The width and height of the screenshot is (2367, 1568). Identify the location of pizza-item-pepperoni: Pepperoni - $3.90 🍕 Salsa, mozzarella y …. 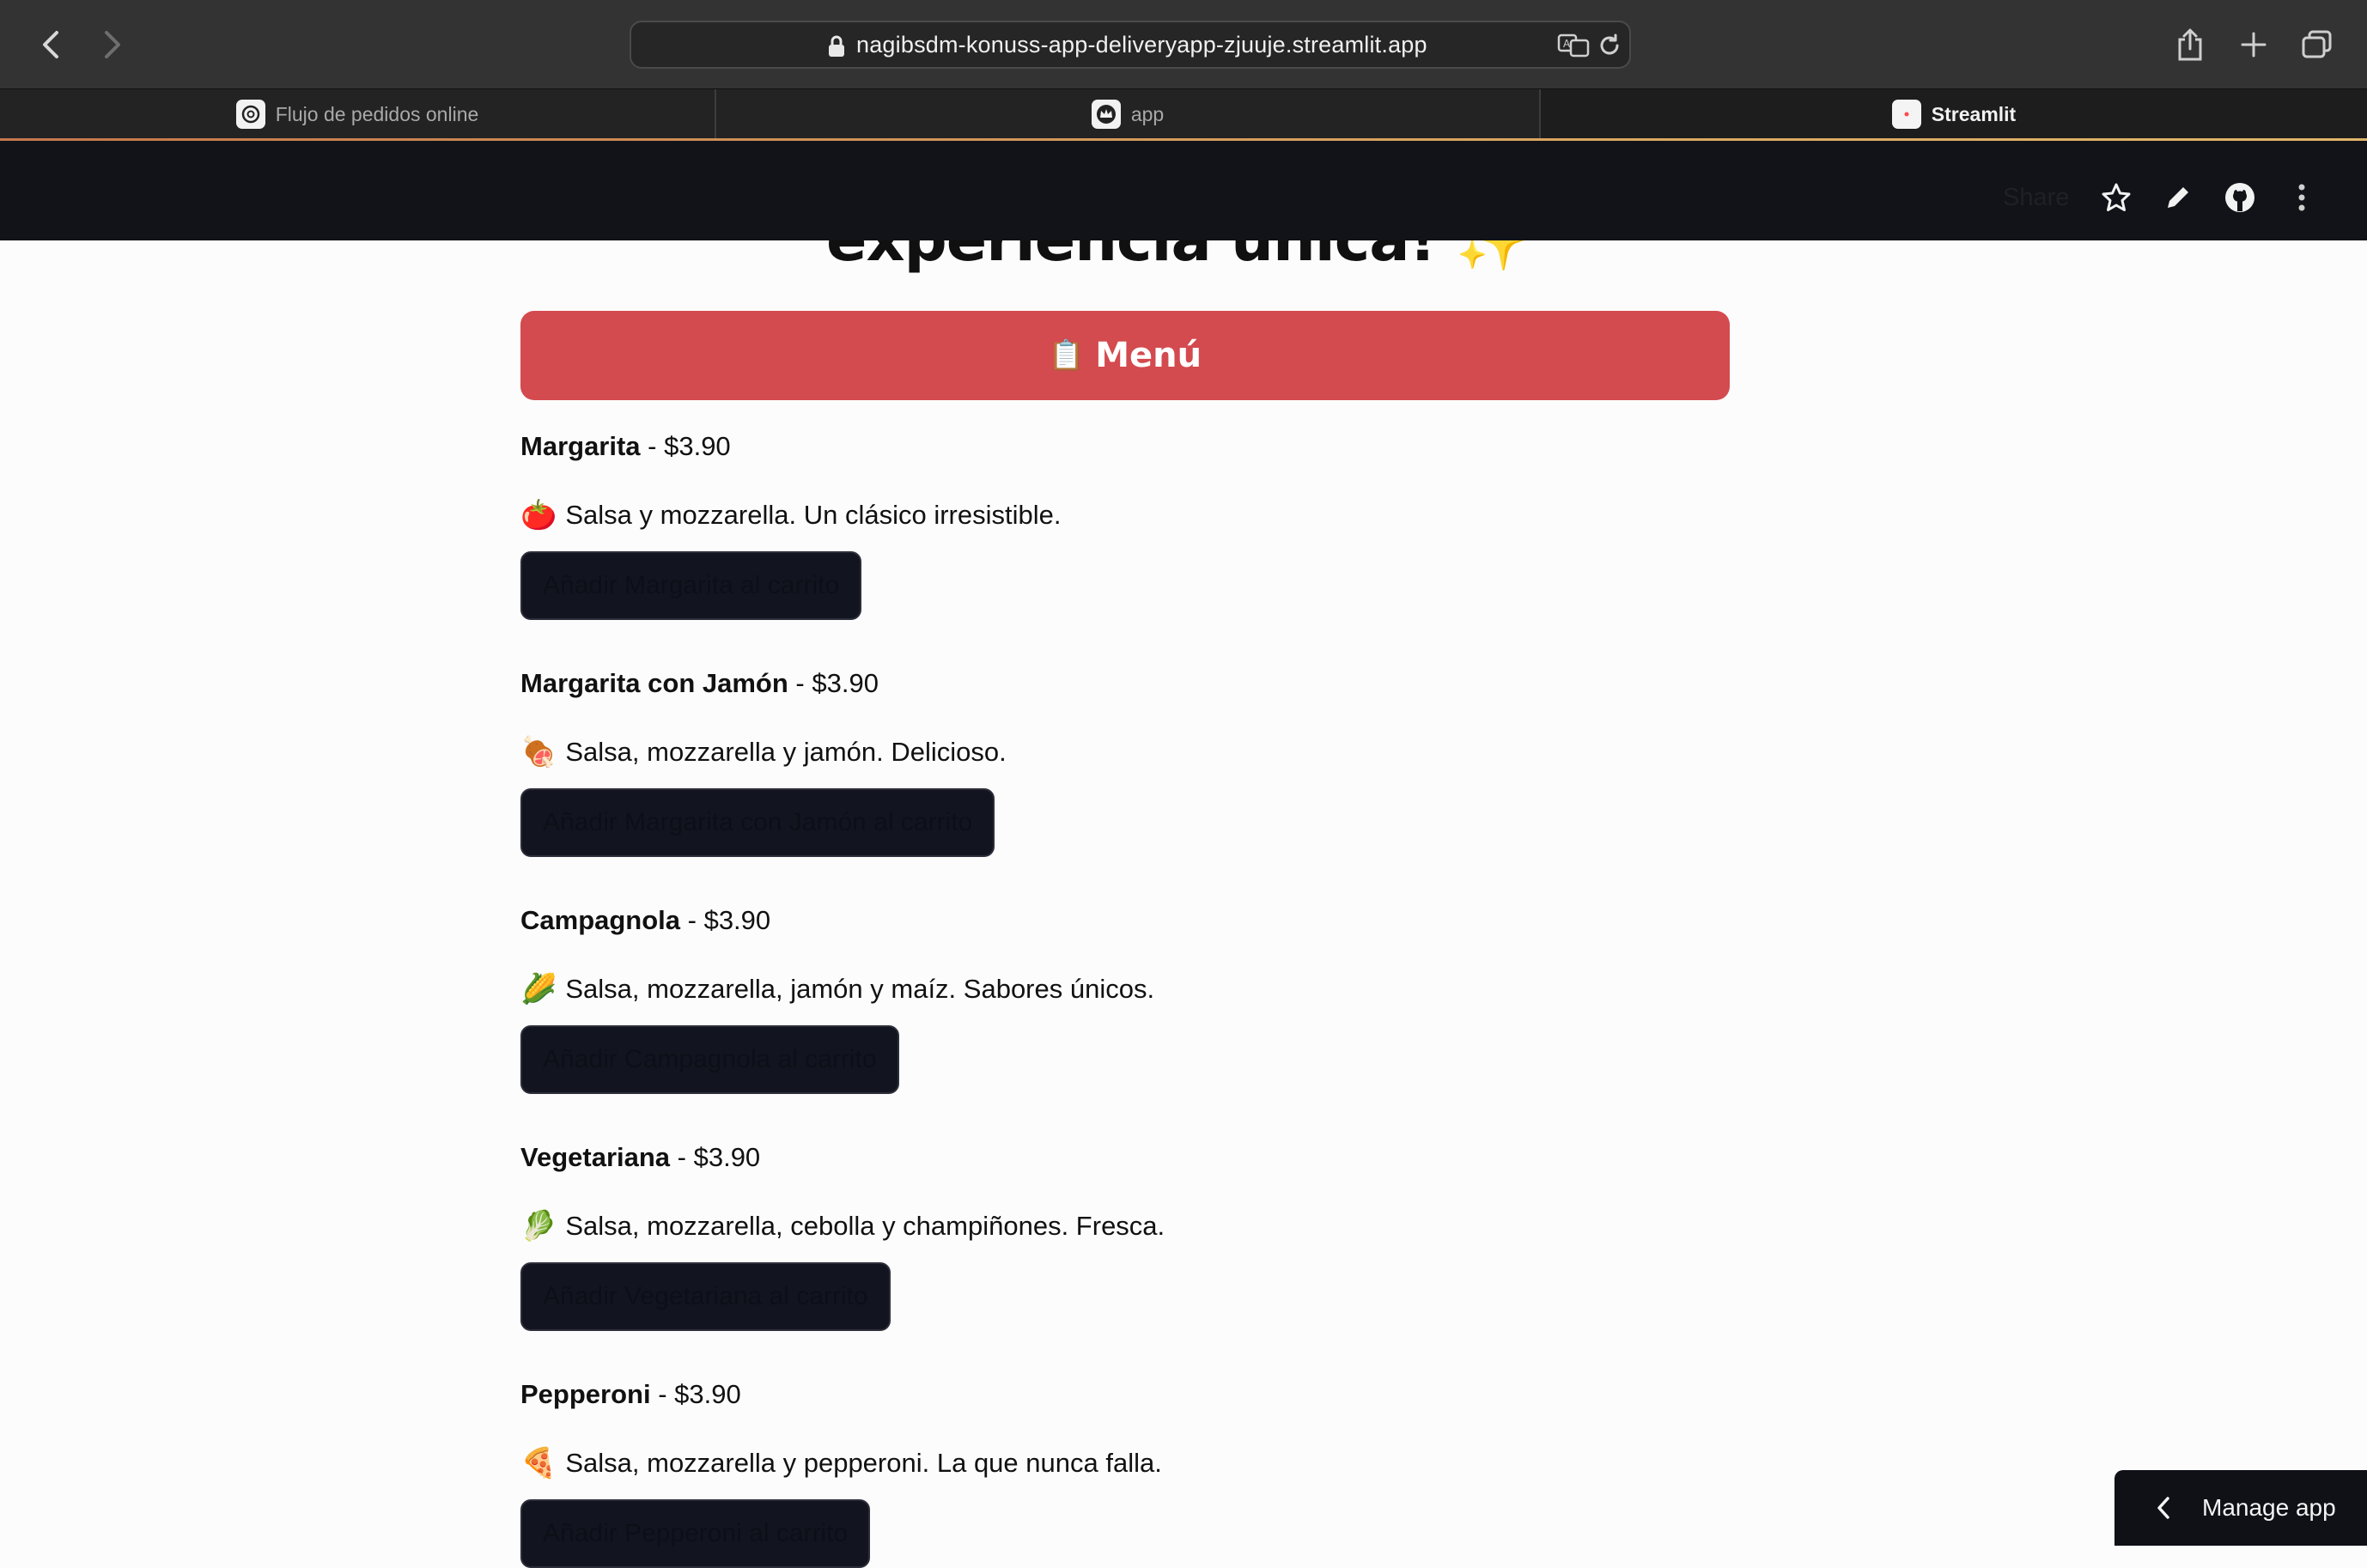
(841, 1473).